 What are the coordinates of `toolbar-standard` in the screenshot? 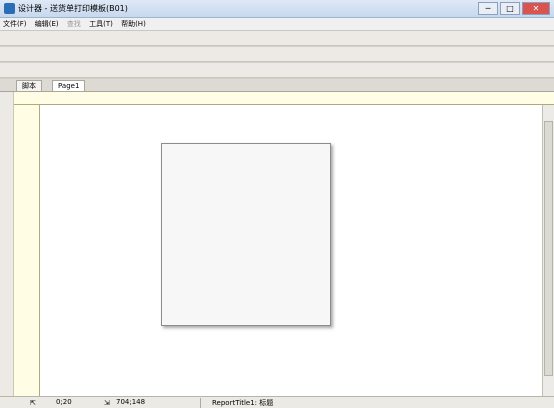 It's located at (277, 38).